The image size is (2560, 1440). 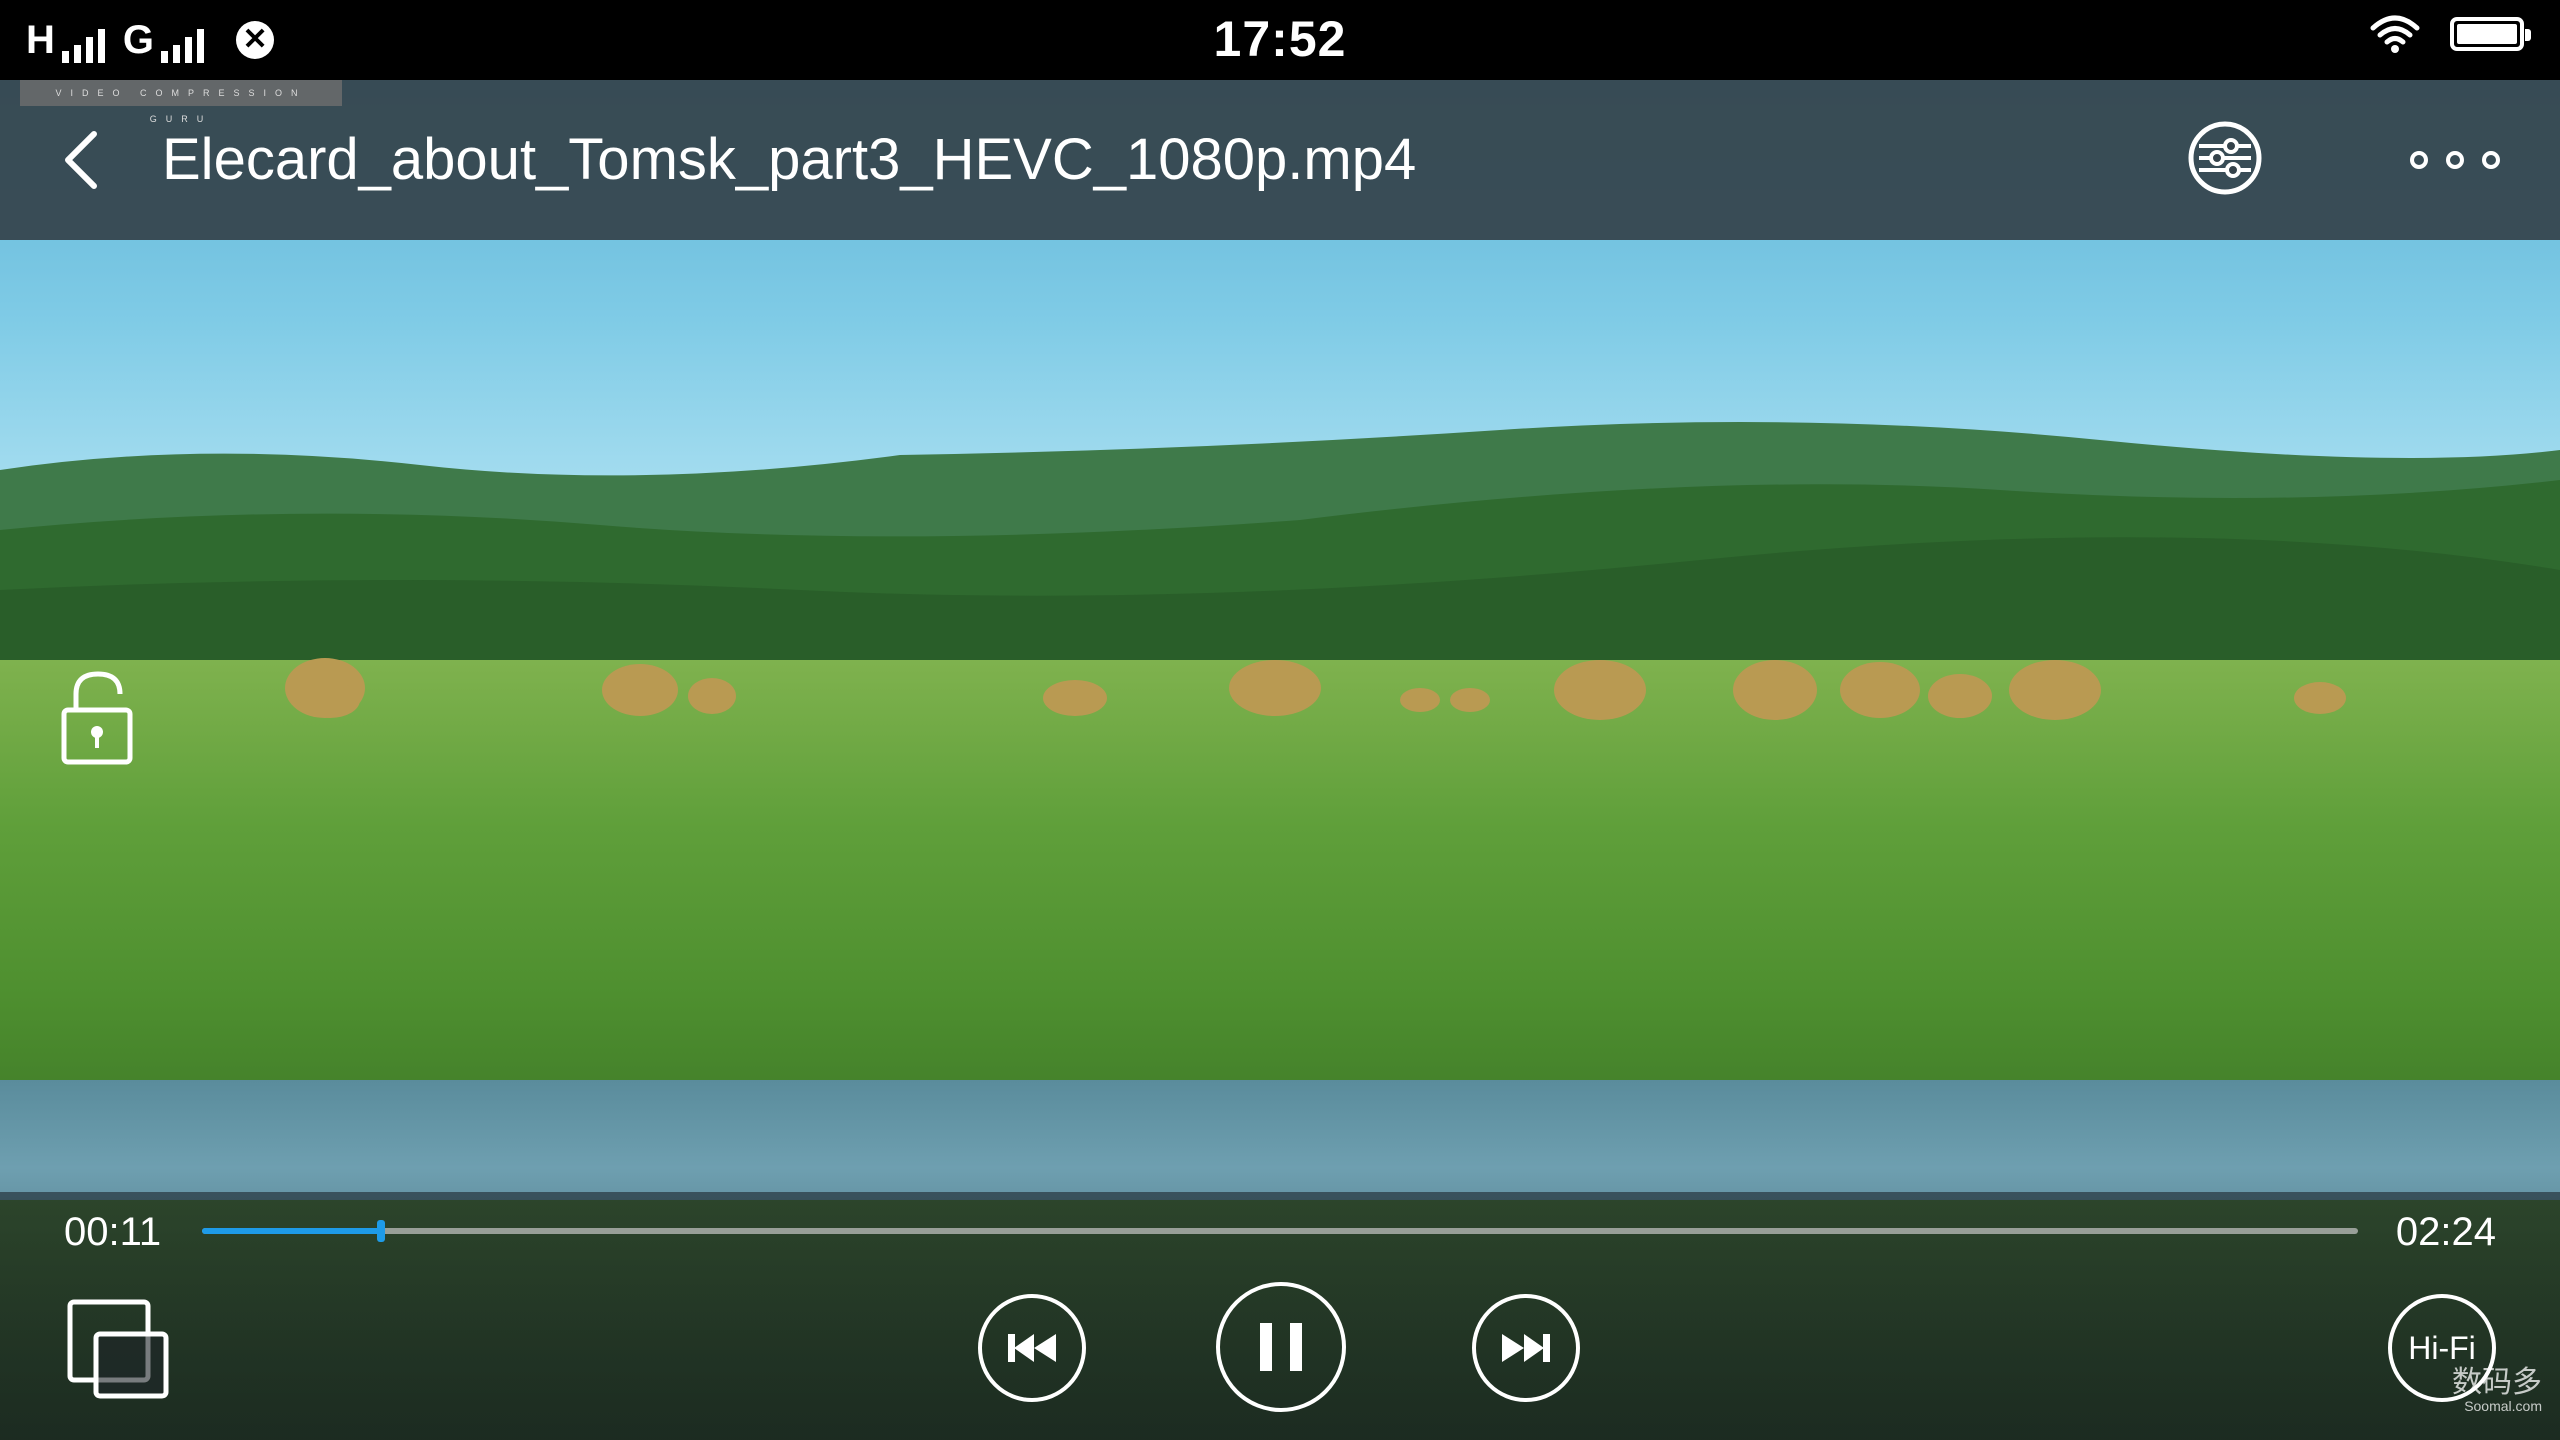 I want to click on unlock-icon, so click(x=98, y=718).